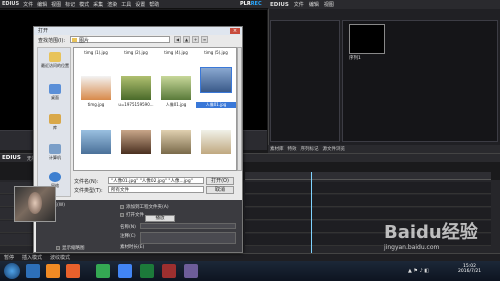 The height and width of the screenshot is (281, 500). I want to click on status-insert-mode: 插入模式, so click(32, 258).